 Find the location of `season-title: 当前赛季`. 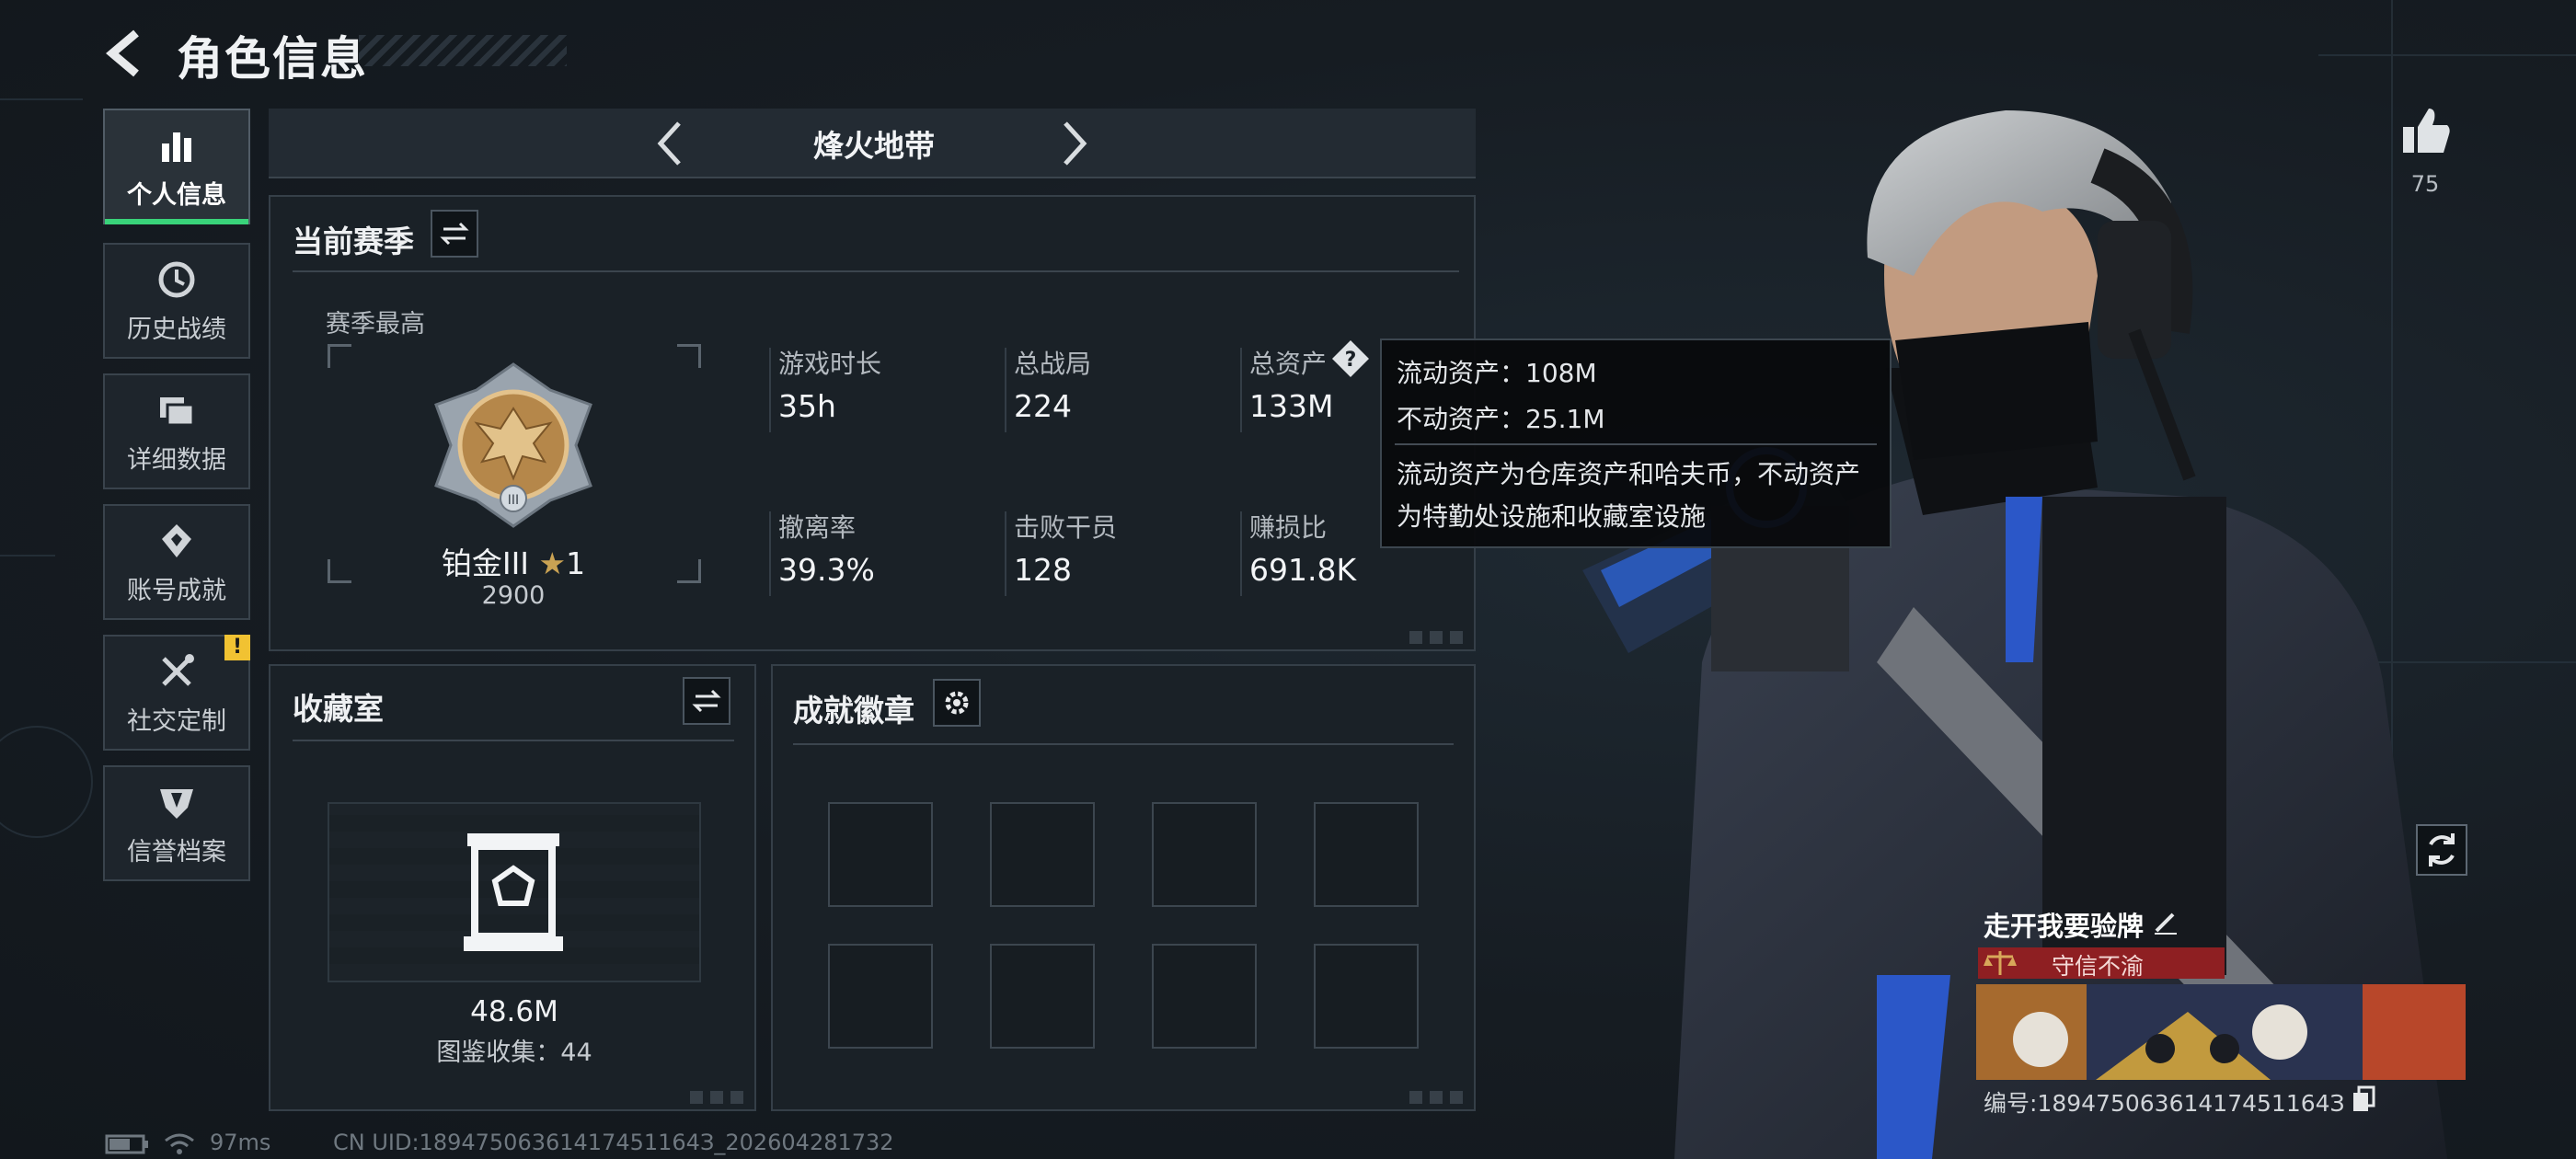

season-title: 当前赛季 is located at coordinates (353, 241).